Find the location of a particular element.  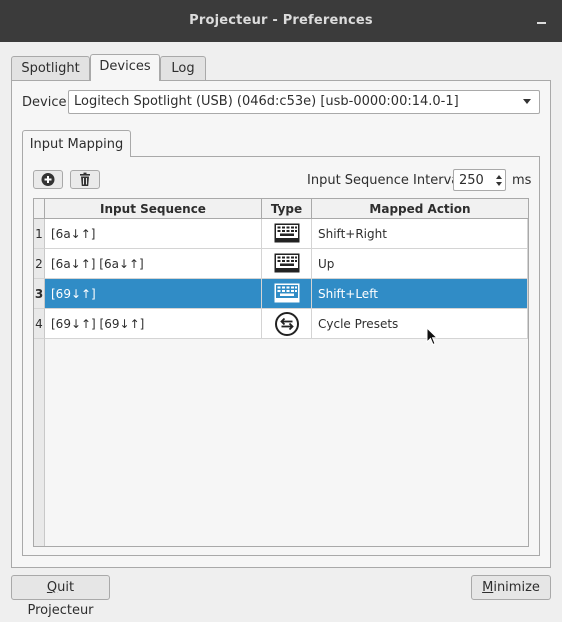

minimize-button: Minimize is located at coordinates (511, 587).